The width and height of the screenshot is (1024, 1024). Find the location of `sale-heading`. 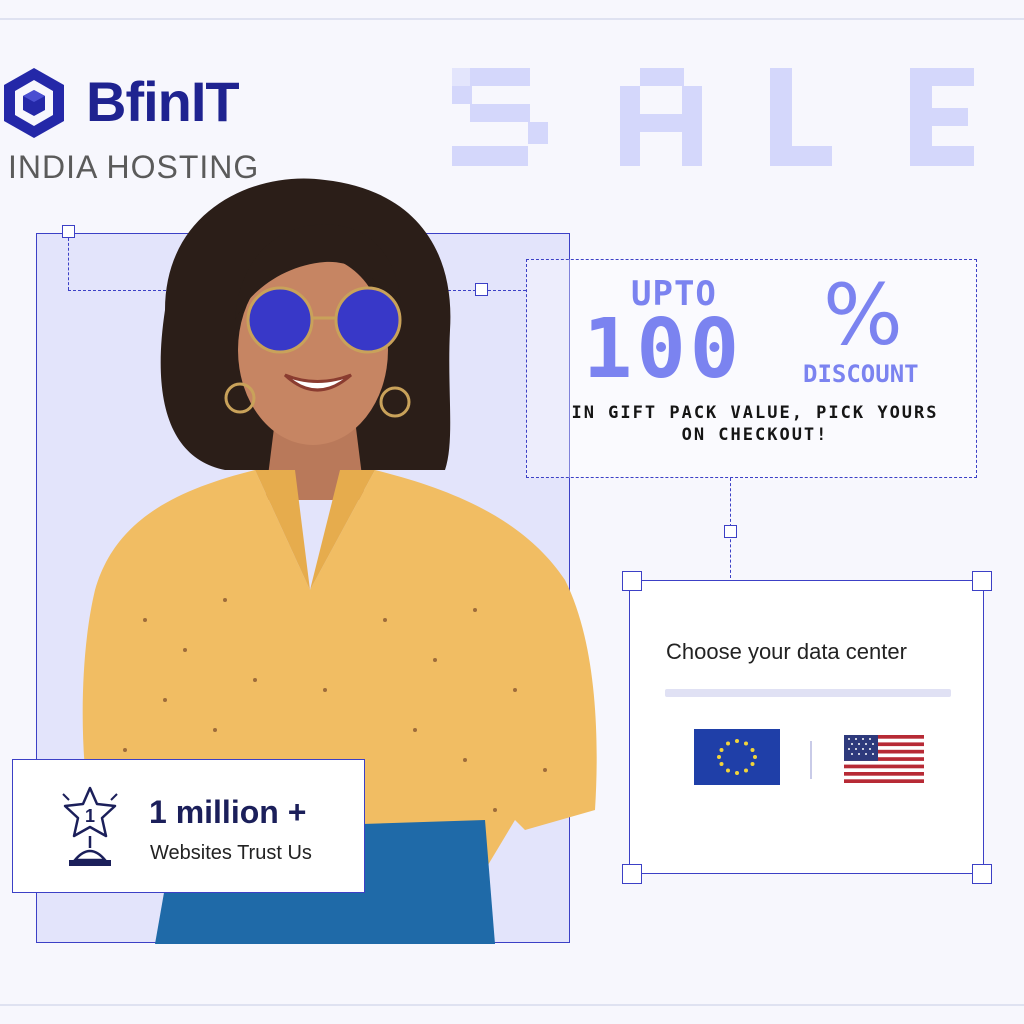

sale-heading is located at coordinates (713, 117).